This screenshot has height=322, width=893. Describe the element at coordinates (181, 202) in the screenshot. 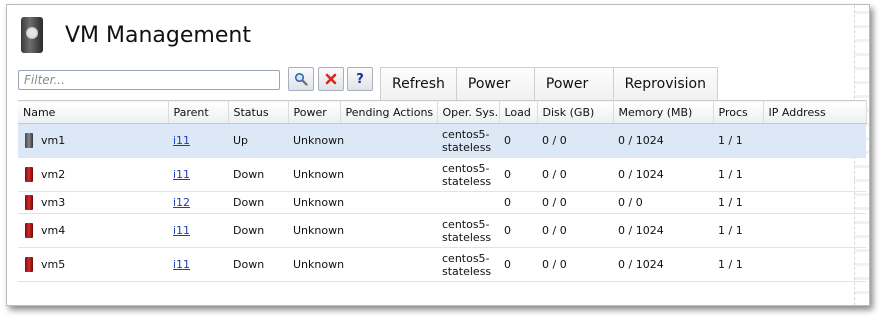

I see `parent-link: i12` at that location.